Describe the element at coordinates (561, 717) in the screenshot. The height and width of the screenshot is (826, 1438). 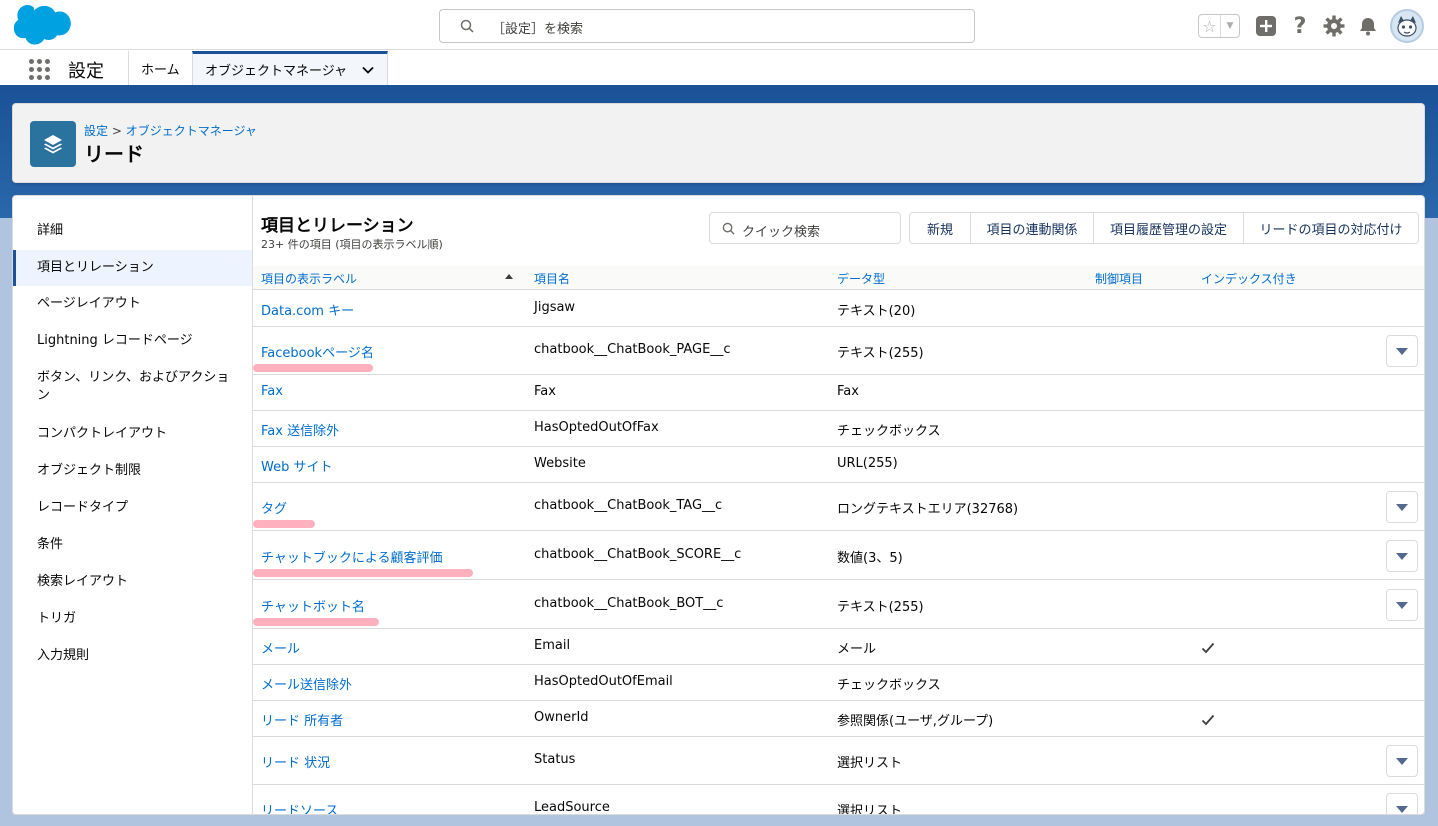
I see `field-api-name: OwnerId` at that location.